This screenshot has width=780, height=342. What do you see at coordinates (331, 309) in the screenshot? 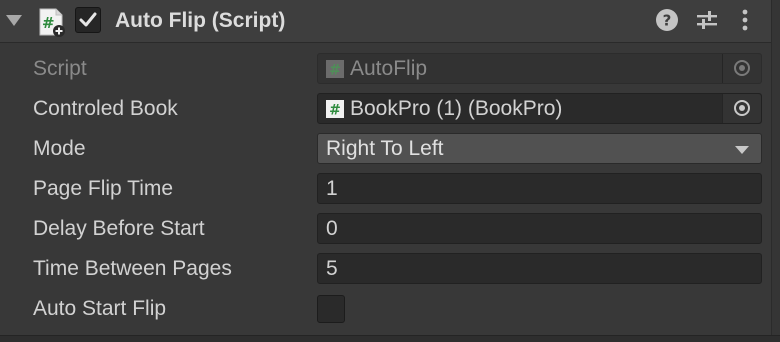
I see `auto-start-flip-checkbox` at bounding box center [331, 309].